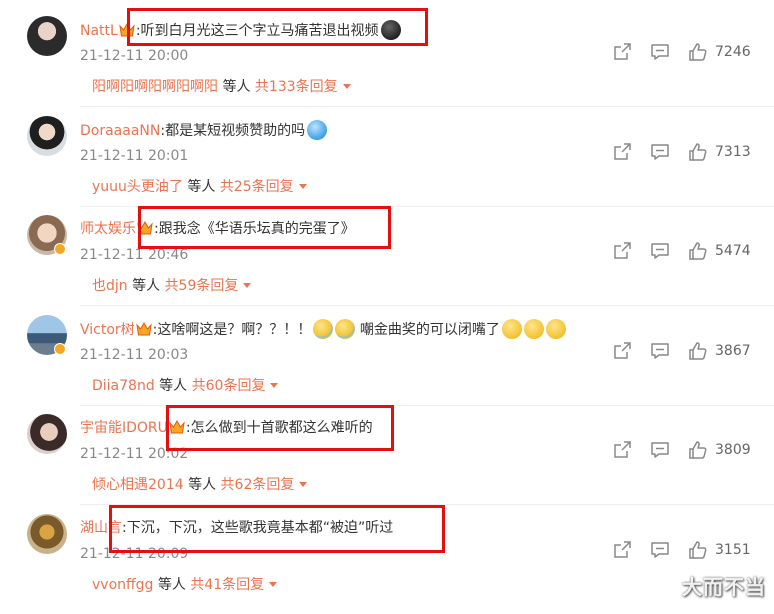 The image size is (774, 614). Describe the element at coordinates (733, 450) in the screenshot. I see `like-count: 3809` at that location.